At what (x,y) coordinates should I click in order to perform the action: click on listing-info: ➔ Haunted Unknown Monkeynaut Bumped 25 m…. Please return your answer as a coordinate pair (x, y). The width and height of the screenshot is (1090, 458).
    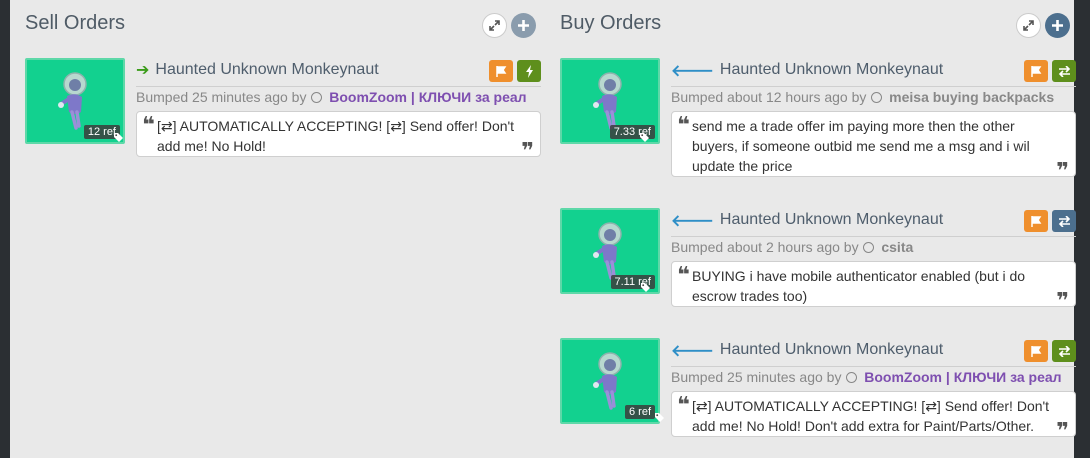
    Looking at the image, I should click on (338, 110).